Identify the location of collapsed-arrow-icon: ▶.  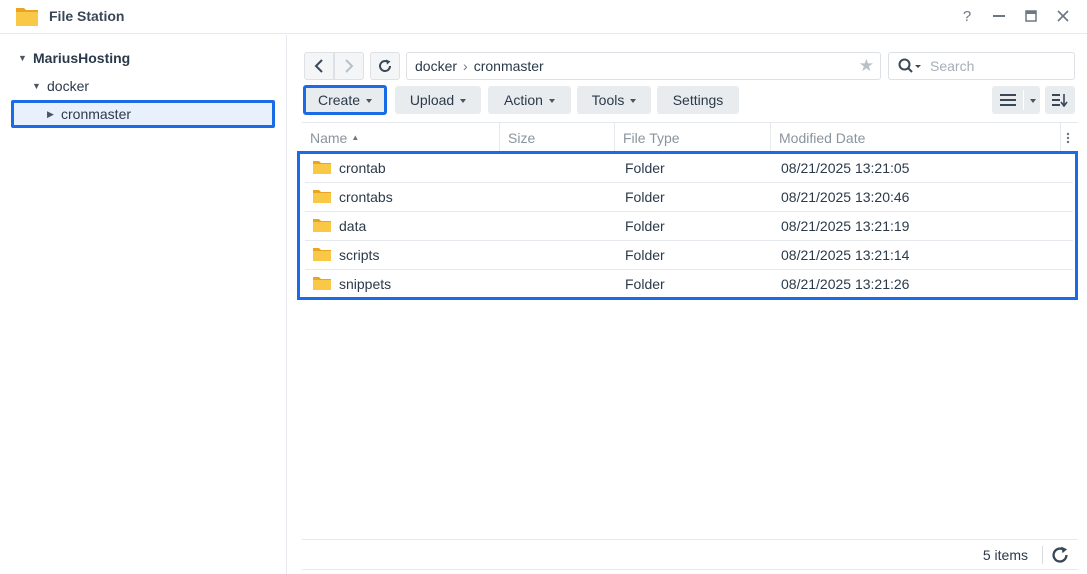
(53, 114).